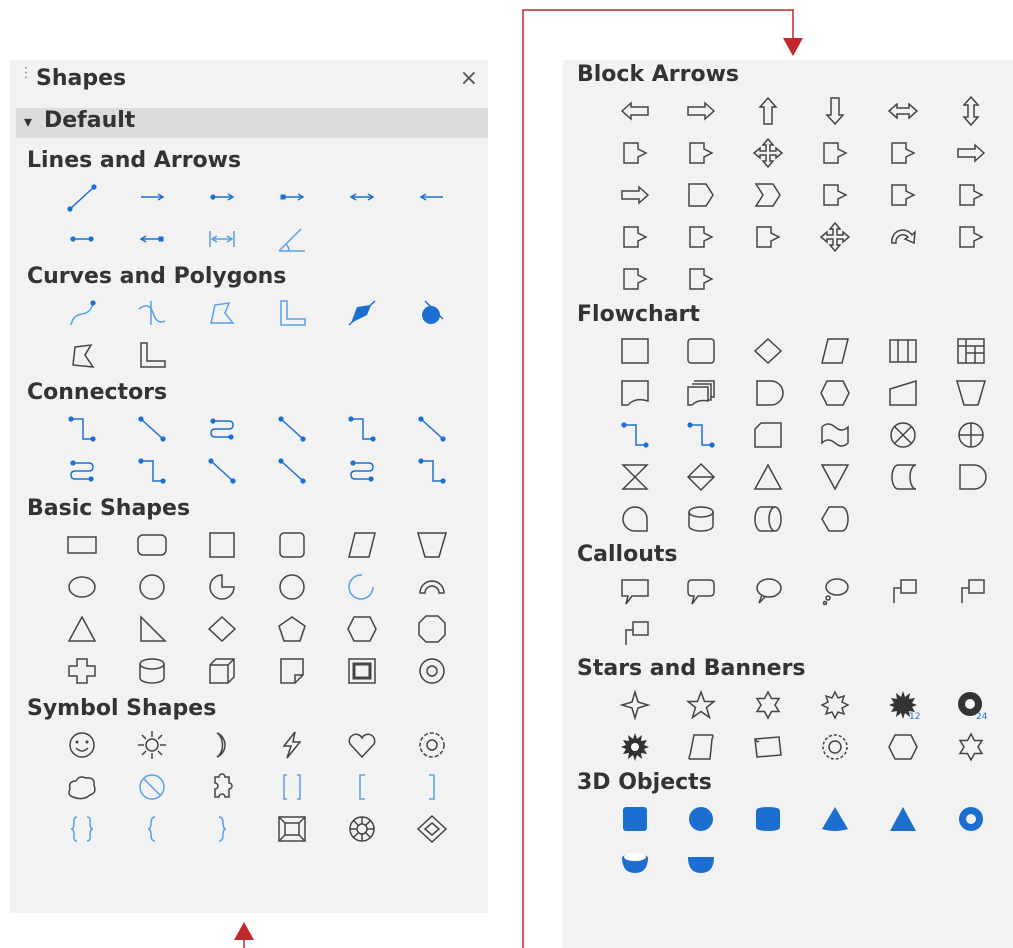 This screenshot has width=1013, height=948. Describe the element at coordinates (971, 819) in the screenshot. I see `torus-3d-icon` at that location.